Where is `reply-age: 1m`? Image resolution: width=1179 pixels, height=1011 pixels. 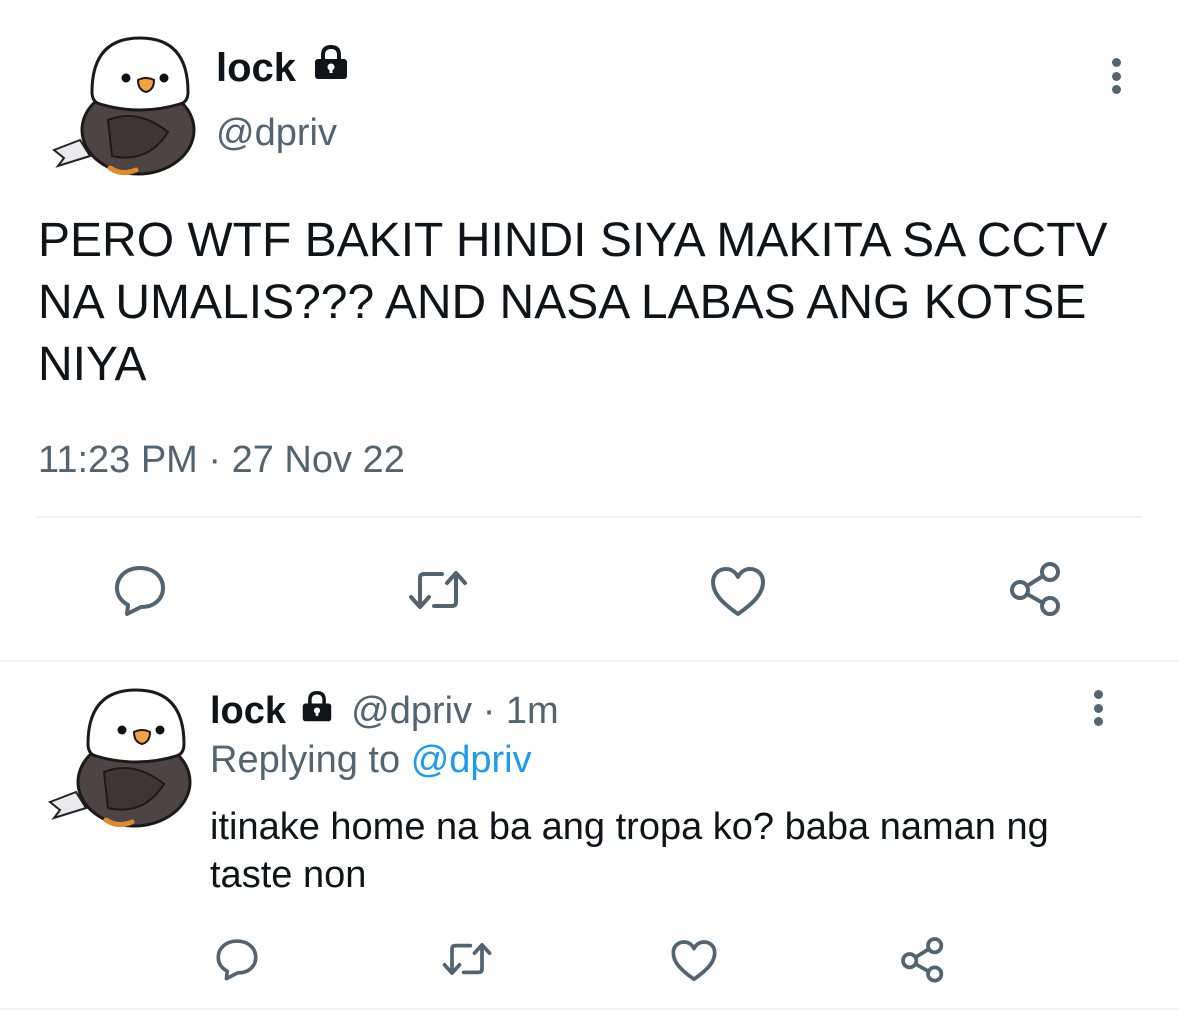
reply-age: 1m is located at coordinates (532, 711).